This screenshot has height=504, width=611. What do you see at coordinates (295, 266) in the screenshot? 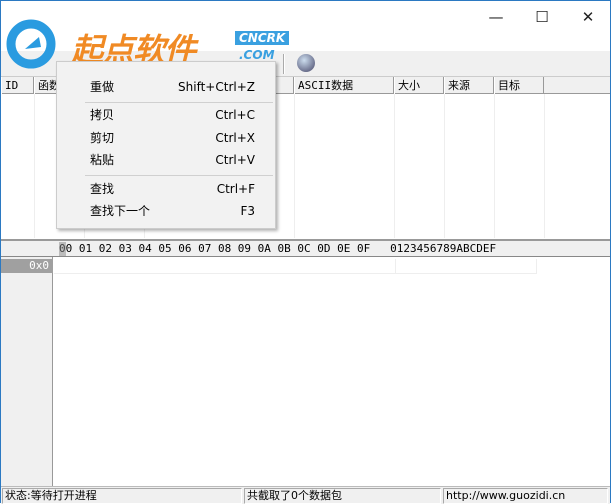
I see `hex-row` at bounding box center [295, 266].